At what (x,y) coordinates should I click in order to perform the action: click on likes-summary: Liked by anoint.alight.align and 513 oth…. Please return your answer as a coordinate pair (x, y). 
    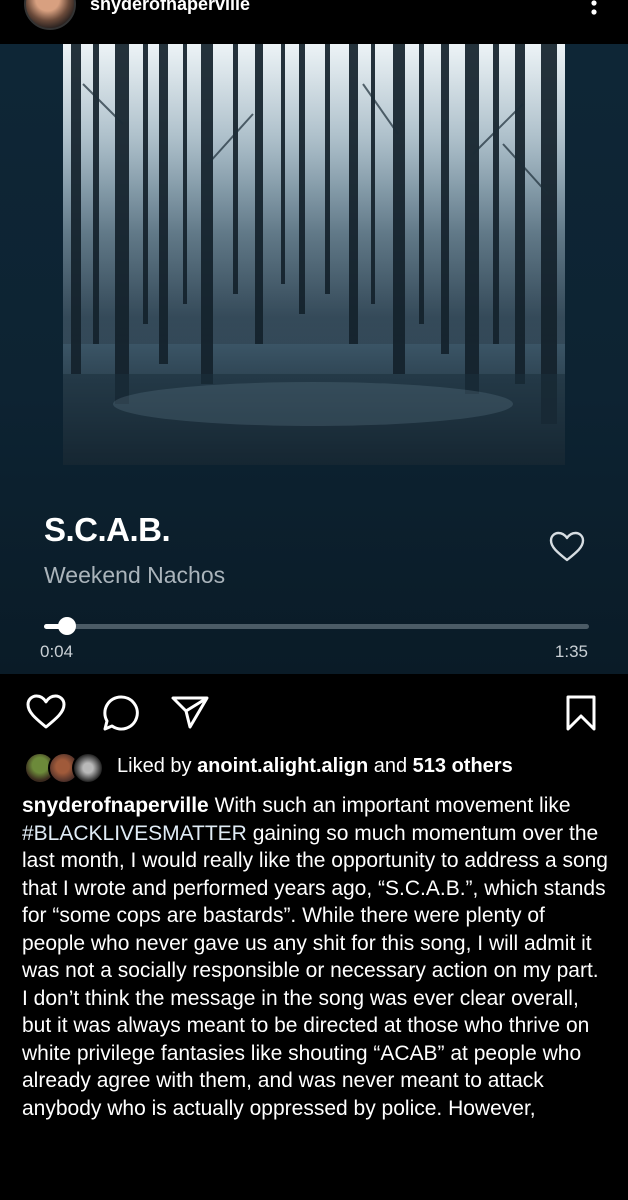
    Looking at the image, I should click on (315, 766).